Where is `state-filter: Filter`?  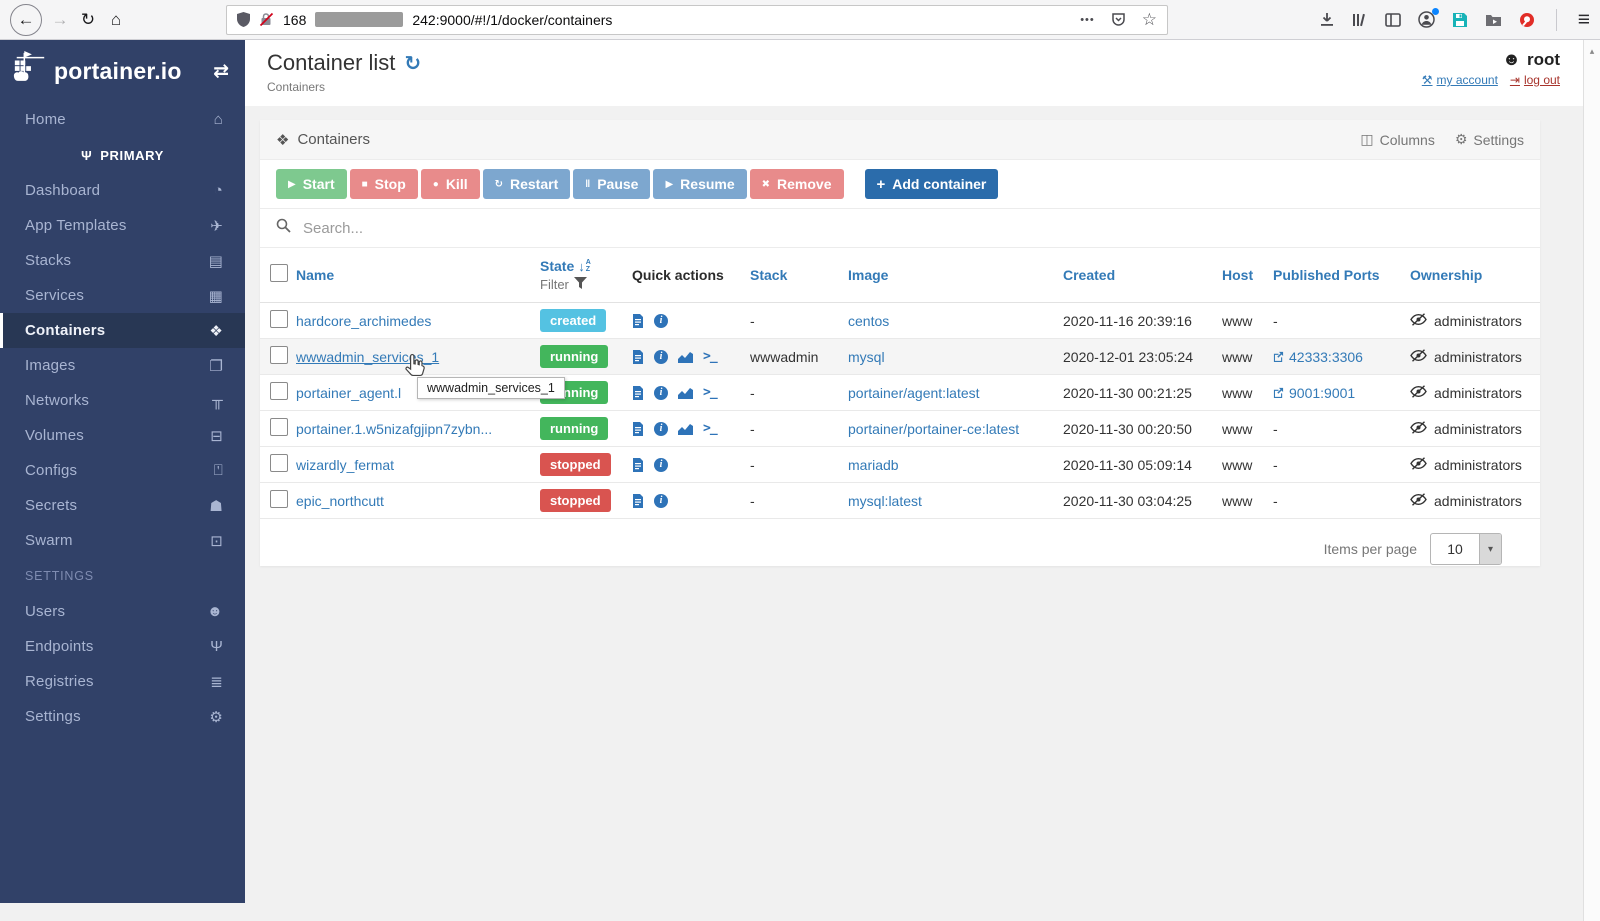
state-filter: Filter is located at coordinates (586, 284).